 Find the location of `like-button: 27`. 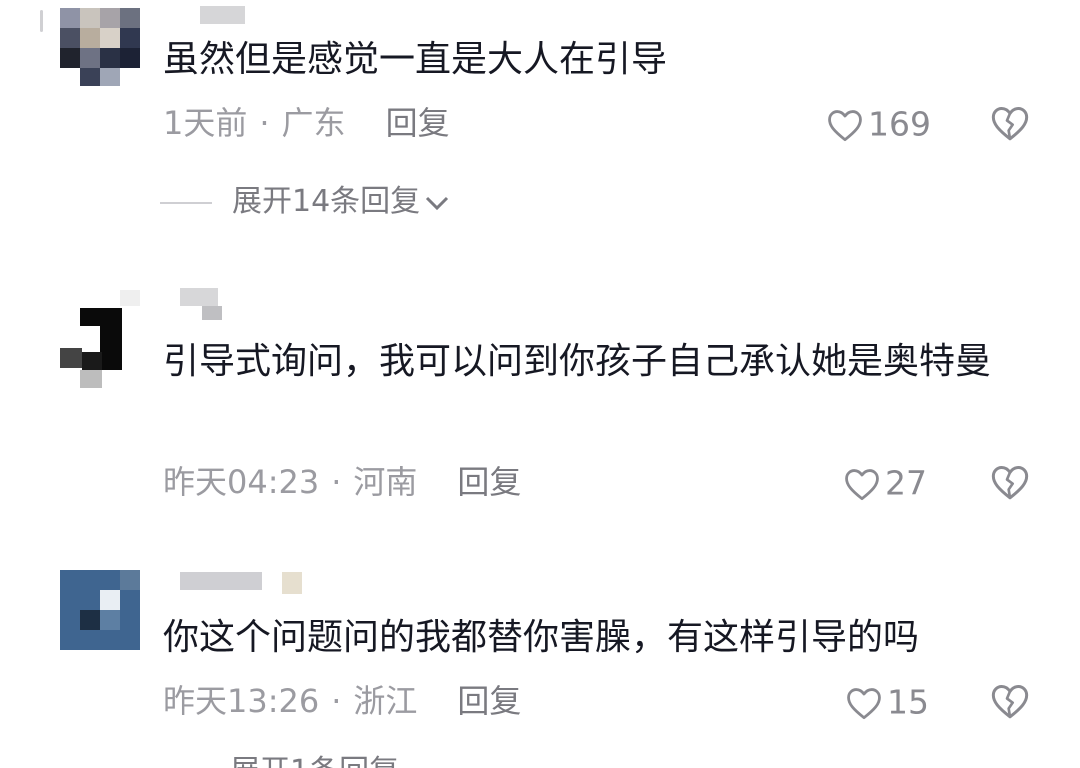

like-button: 27 is located at coordinates (885, 482).